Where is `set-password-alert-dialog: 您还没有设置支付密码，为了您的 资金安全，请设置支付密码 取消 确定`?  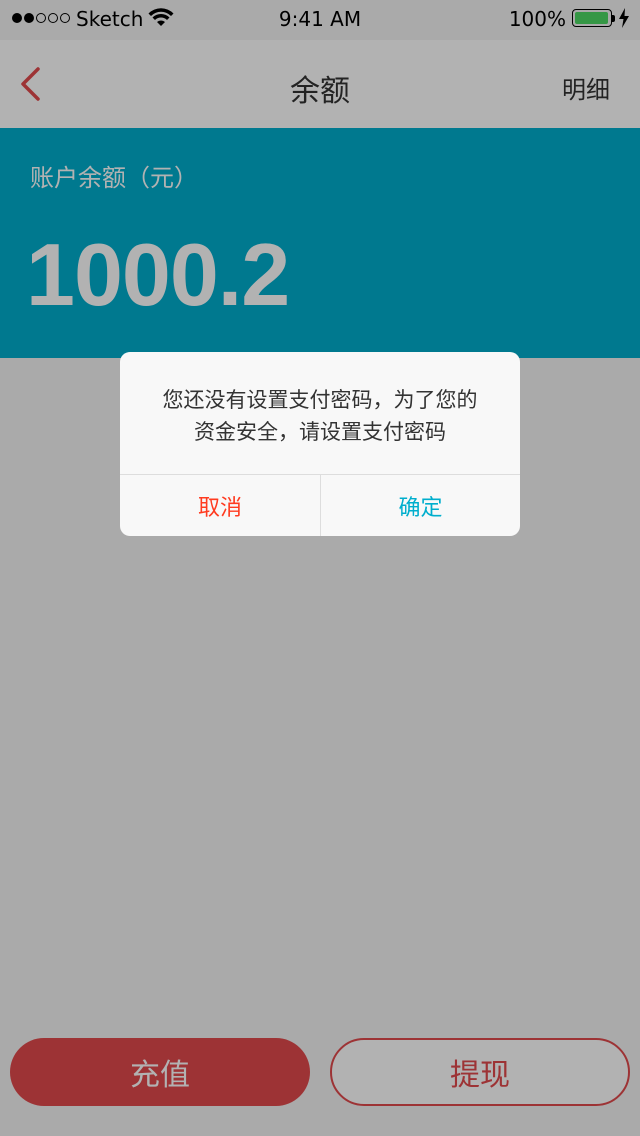 set-password-alert-dialog: 您还没有设置支付密码，为了您的 资金安全，请设置支付密码 取消 确定 is located at coordinates (320, 444).